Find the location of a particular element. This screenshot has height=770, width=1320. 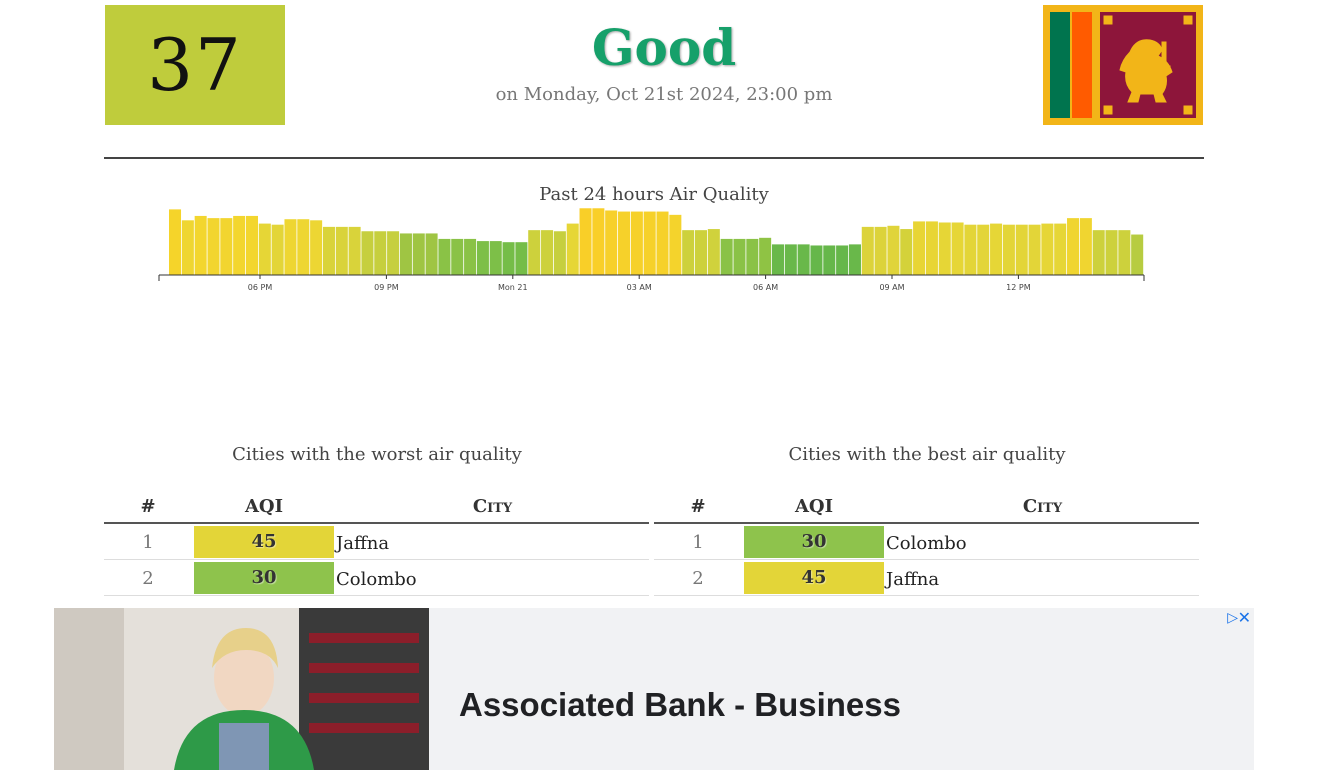

x-tick-label: 09 AM is located at coordinates (891, 287).